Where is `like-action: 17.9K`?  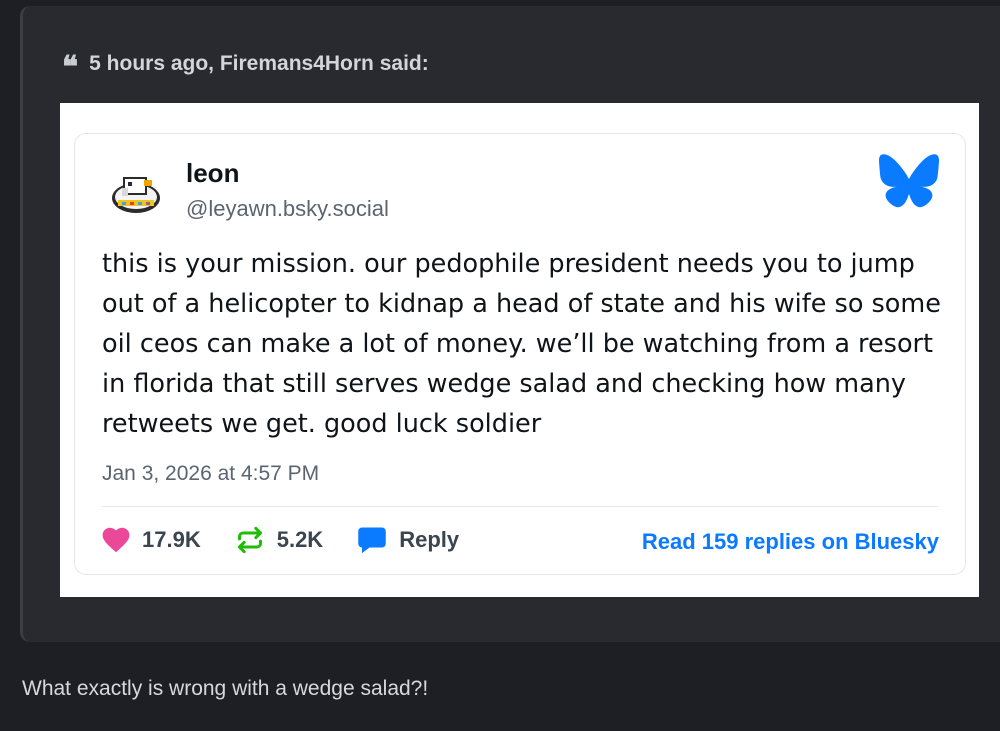
like-action: 17.9K is located at coordinates (151, 540).